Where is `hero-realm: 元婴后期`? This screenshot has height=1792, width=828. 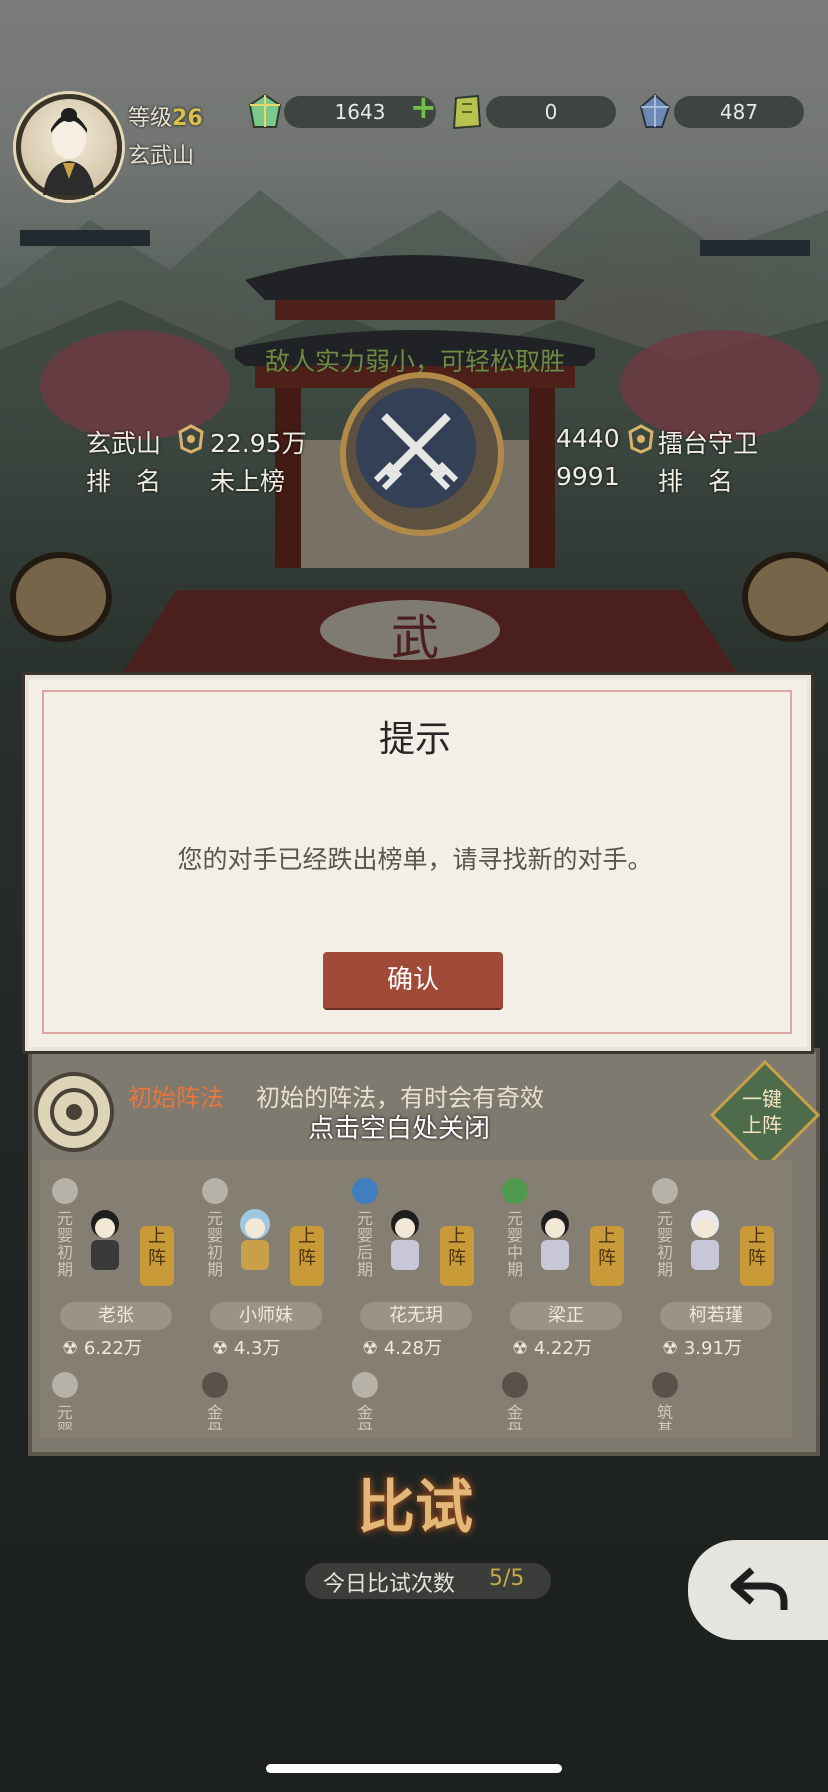
hero-realm: 元婴后期 is located at coordinates (364, 1244).